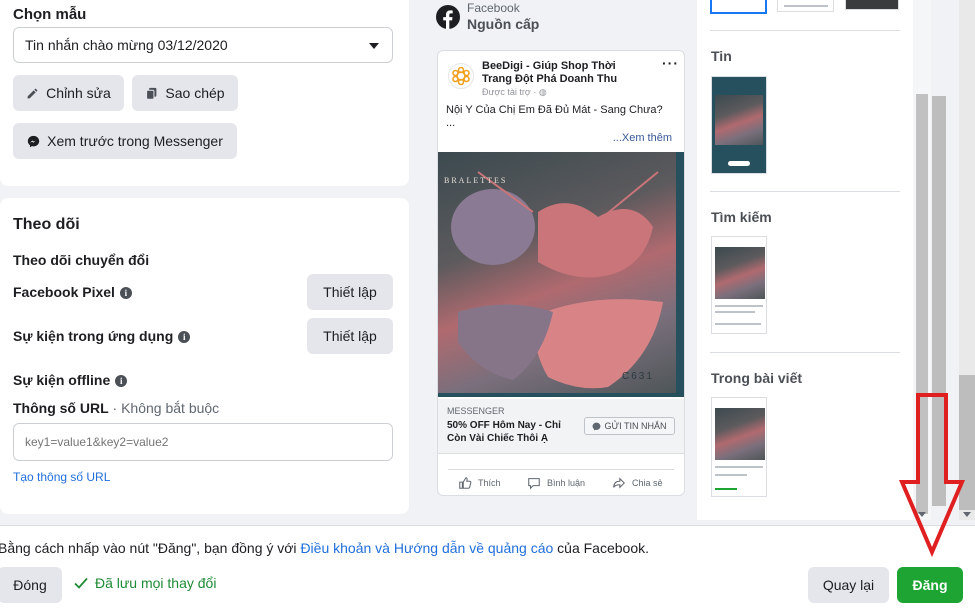 The image size is (975, 613). What do you see at coordinates (350, 336) in the screenshot?
I see `app-events-setup-button: Thiết lập` at bounding box center [350, 336].